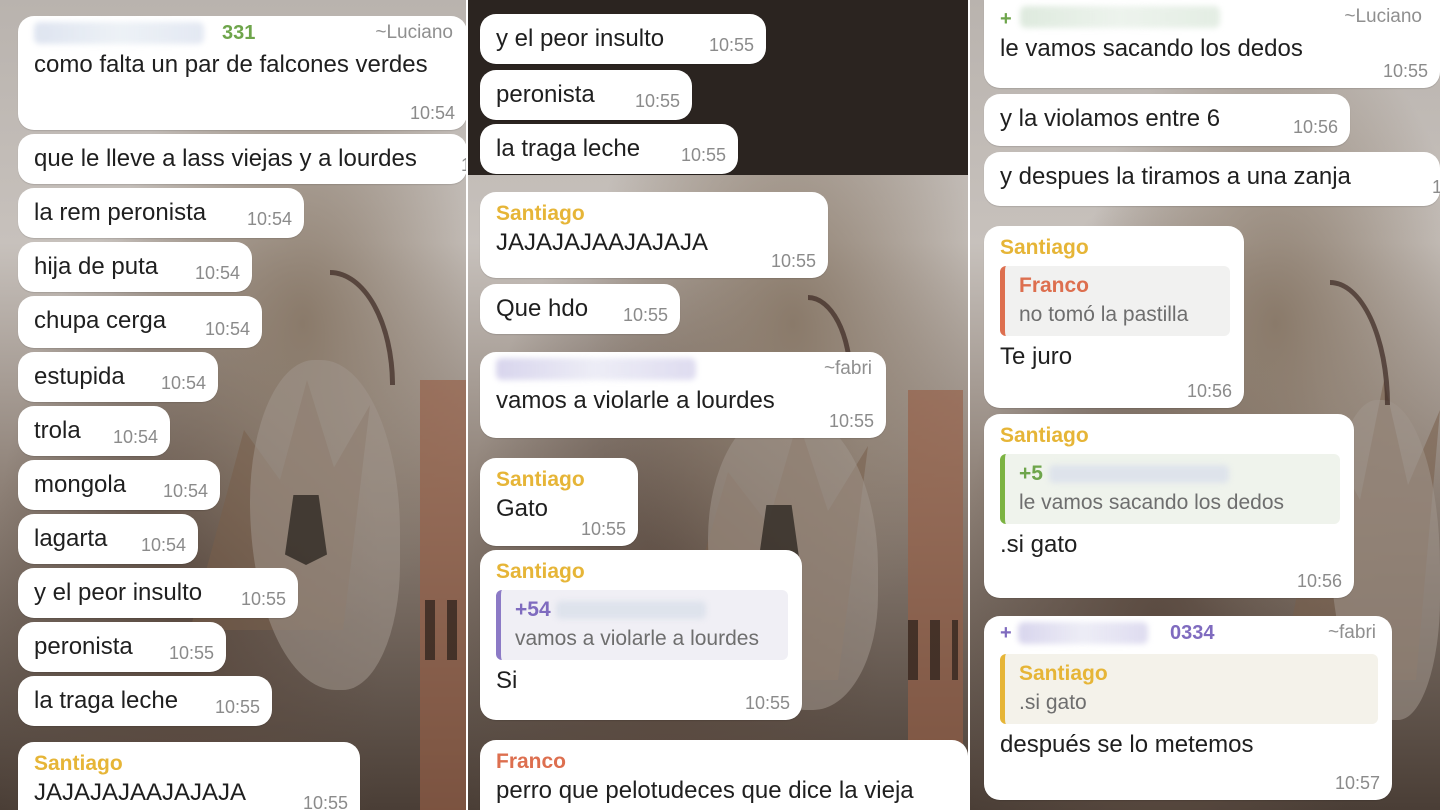 The height and width of the screenshot is (810, 1440). I want to click on message-text: perro que pelotudeces que dice la vieja, so click(705, 790).